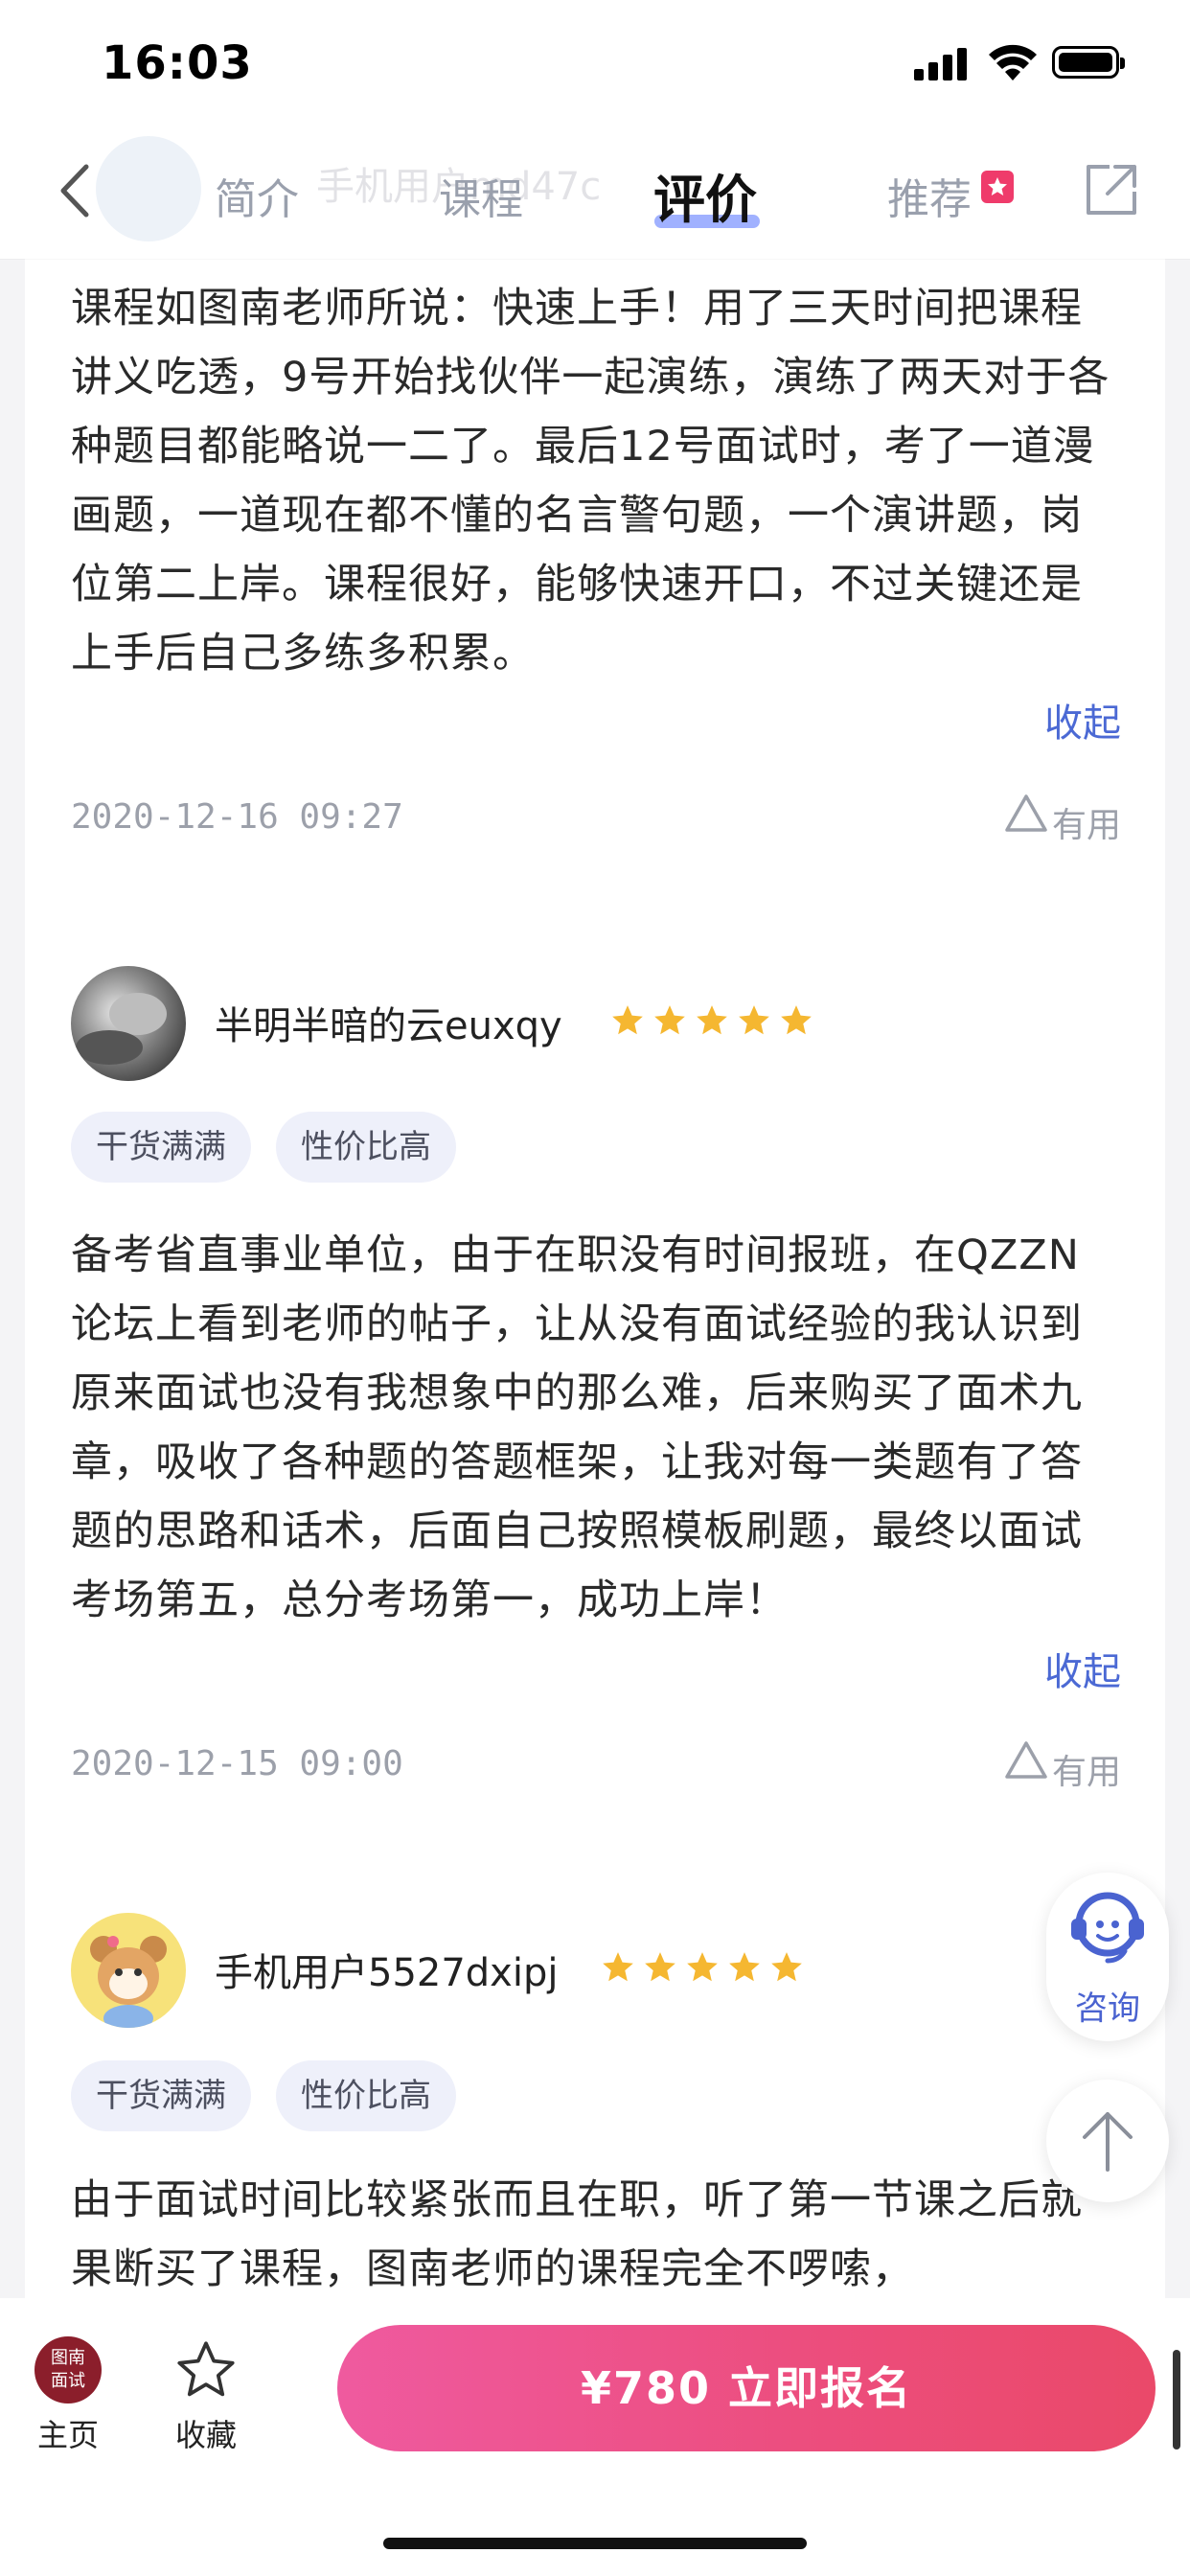  What do you see at coordinates (206, 2369) in the screenshot?
I see `star-outline-icon` at bounding box center [206, 2369].